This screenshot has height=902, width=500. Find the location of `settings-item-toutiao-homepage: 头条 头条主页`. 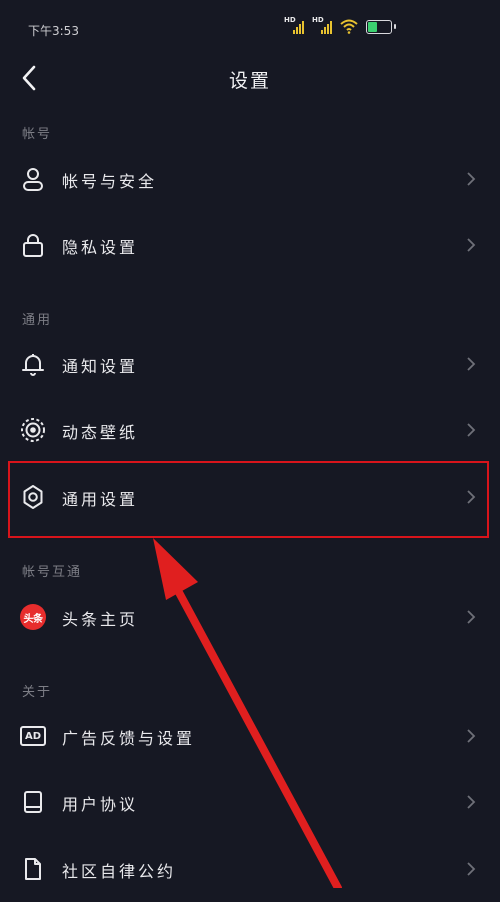

settings-item-toutiao-homepage: 头条 头条主页 is located at coordinates (250, 617).